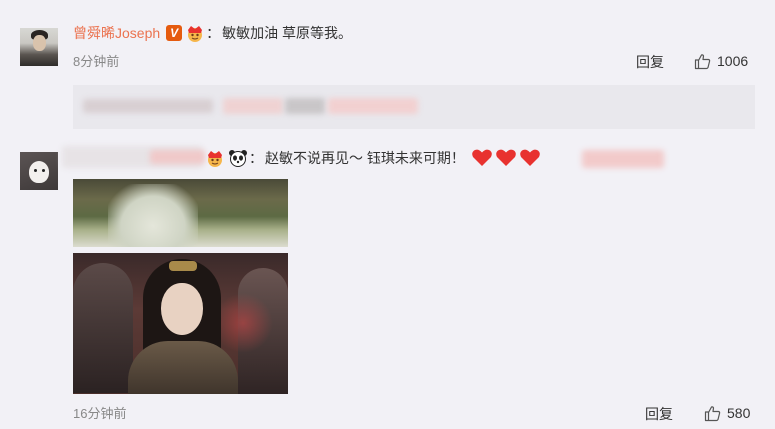  What do you see at coordinates (96, 61) in the screenshot?
I see `timestamp: 8分钟前` at bounding box center [96, 61].